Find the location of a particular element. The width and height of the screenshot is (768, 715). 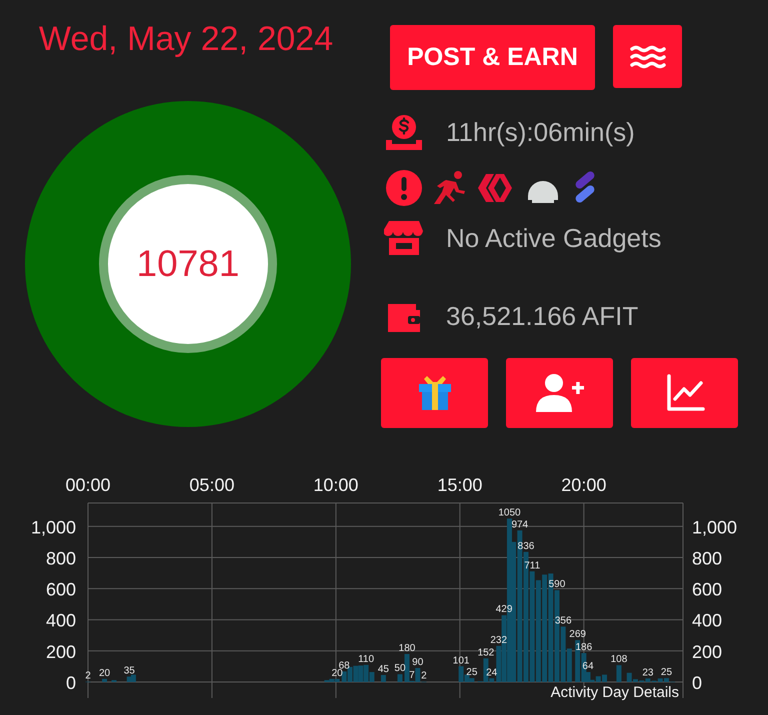

add-person-icon is located at coordinates (560, 393).